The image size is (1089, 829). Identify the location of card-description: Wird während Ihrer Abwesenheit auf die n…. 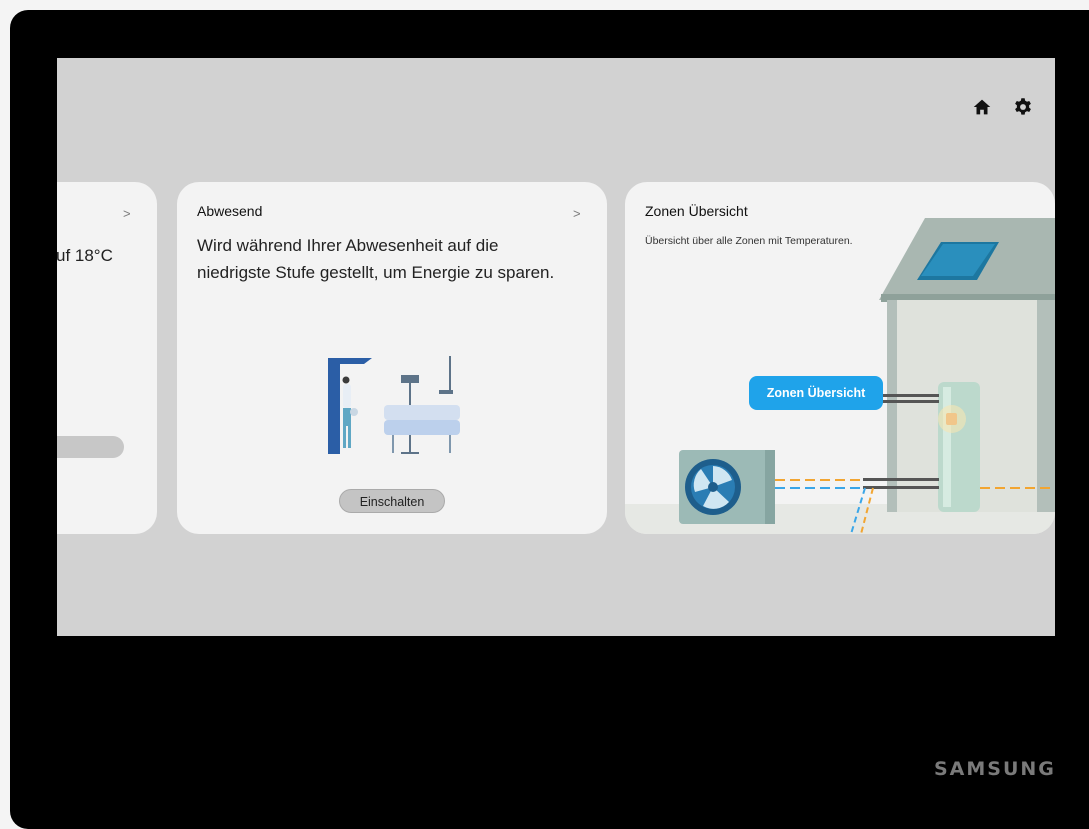
(376, 259).